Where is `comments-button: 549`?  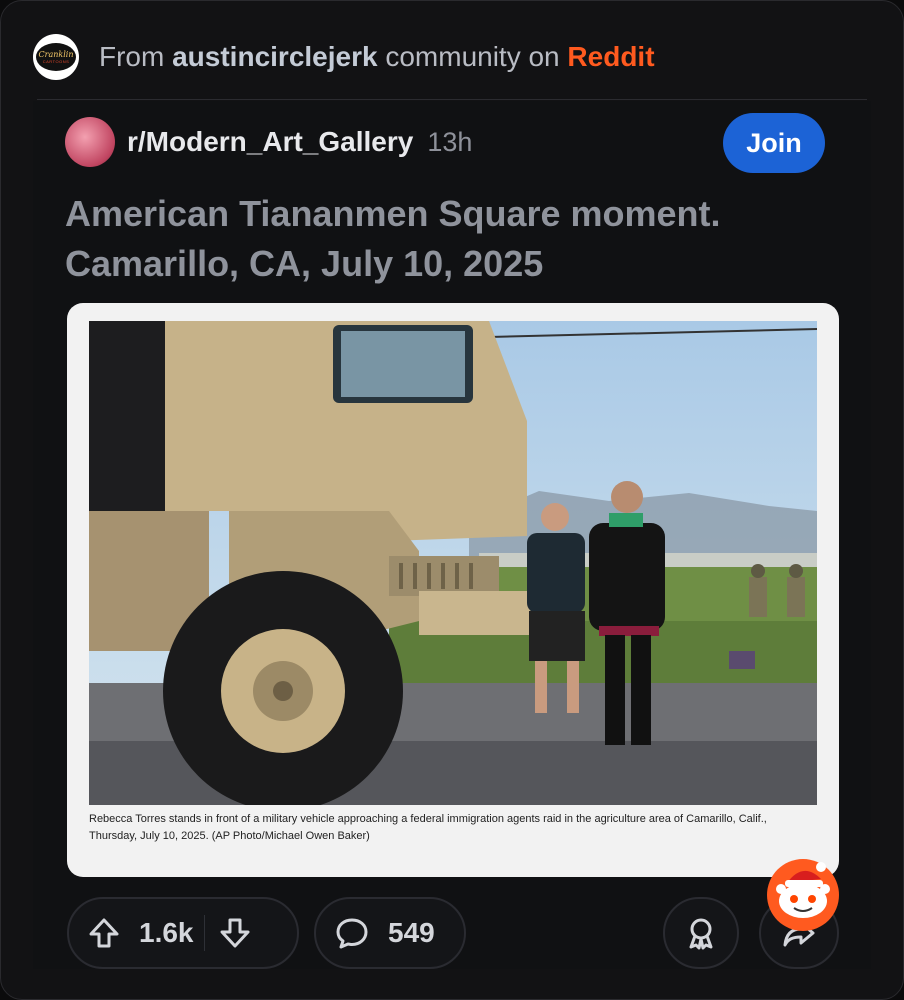
comments-button: 549 is located at coordinates (390, 933).